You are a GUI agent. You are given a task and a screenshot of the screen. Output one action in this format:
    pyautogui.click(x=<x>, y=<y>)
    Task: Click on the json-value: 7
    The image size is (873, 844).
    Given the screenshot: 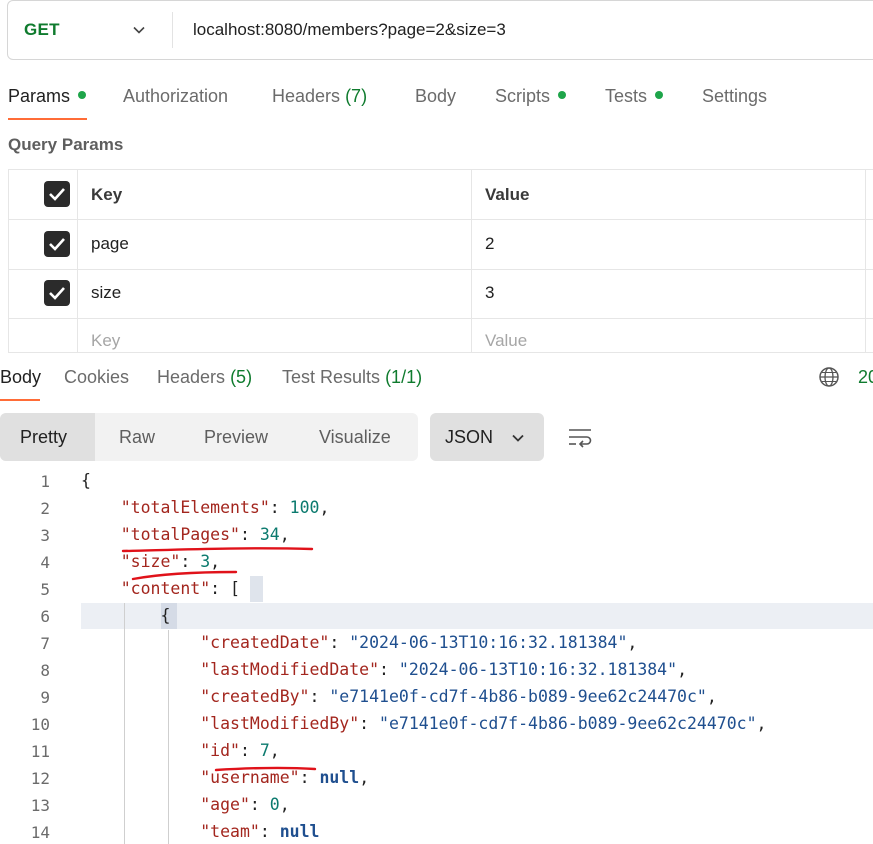 What is the action you would take?
    pyautogui.click(x=264, y=750)
    